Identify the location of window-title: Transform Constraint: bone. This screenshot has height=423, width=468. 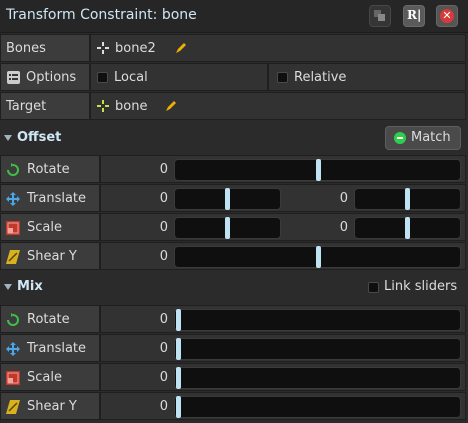
(101, 15).